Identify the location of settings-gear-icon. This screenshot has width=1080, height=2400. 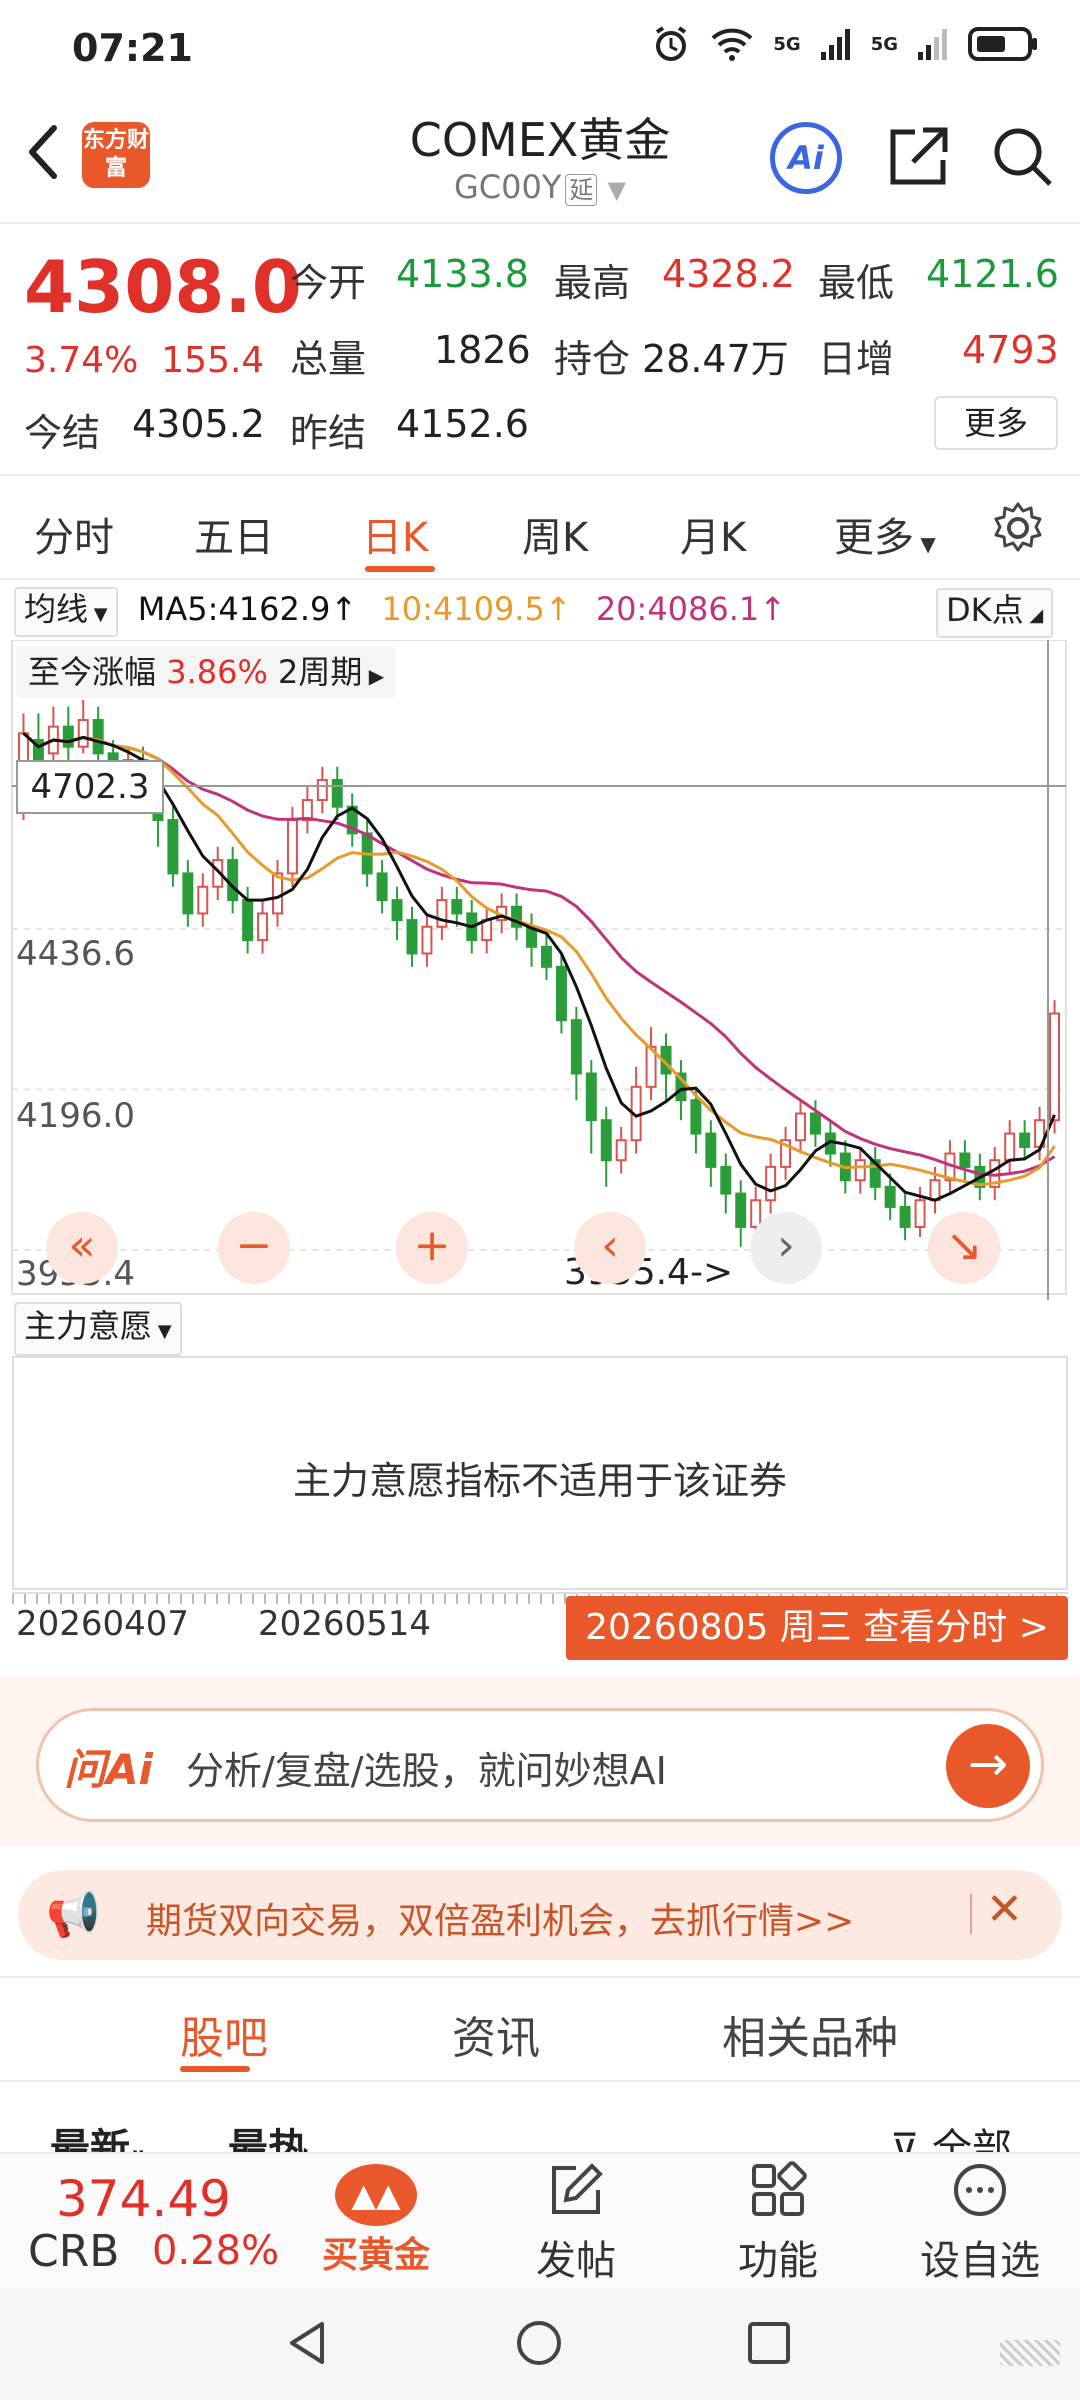
(1018, 528).